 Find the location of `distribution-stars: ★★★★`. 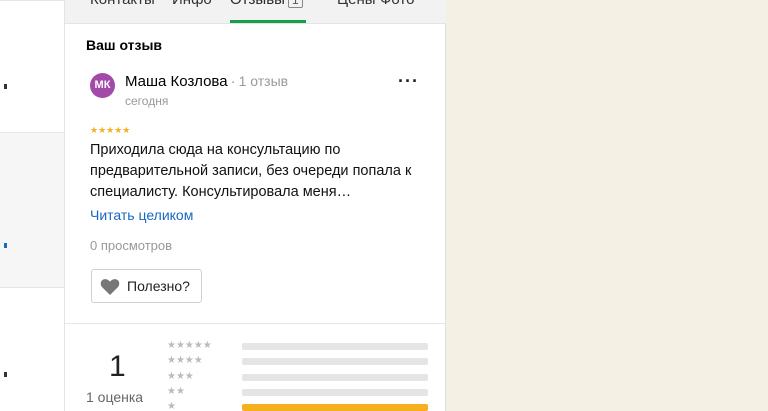

distribution-stars: ★★★★ is located at coordinates (185, 360).